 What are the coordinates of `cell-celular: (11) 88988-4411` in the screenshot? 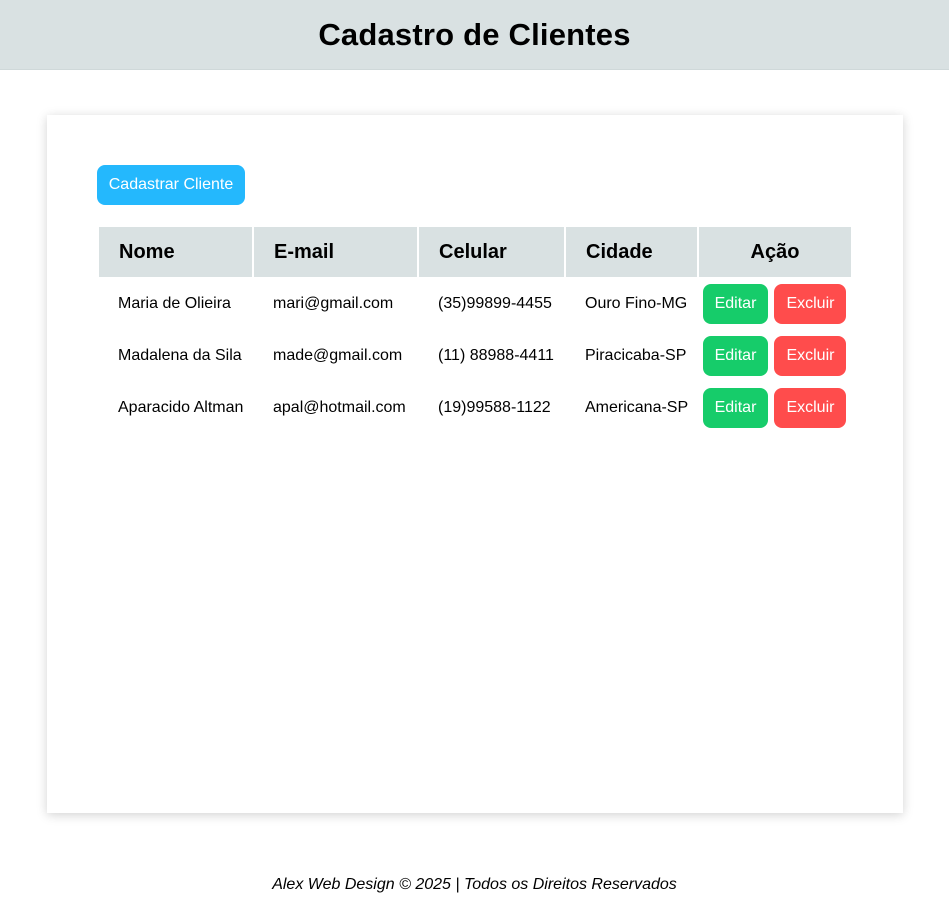 It's located at (496, 355).